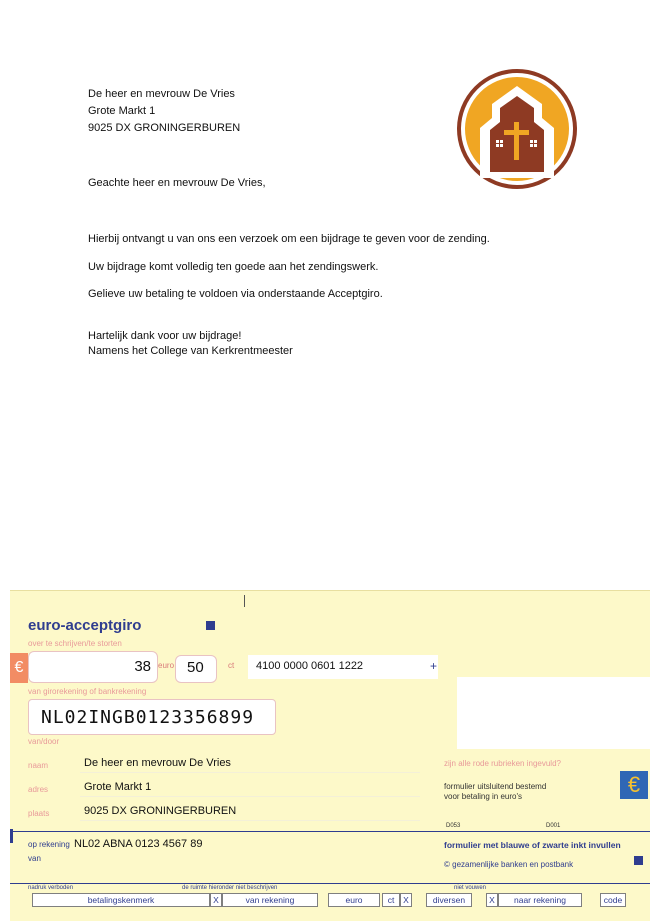 Image resolution: width=650 pixels, height=921 pixels. What do you see at coordinates (634, 785) in the screenshot?
I see `euro-logo-icon: €` at bounding box center [634, 785].